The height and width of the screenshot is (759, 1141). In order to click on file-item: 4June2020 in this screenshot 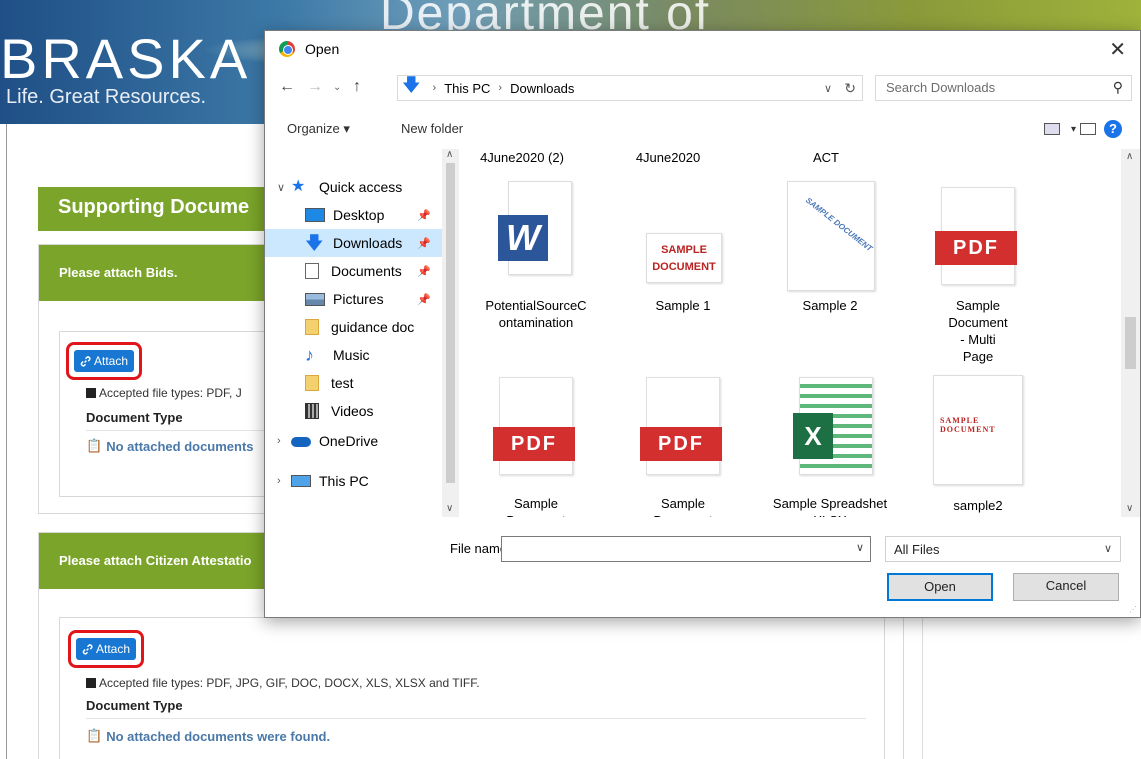, I will do `click(668, 157)`.